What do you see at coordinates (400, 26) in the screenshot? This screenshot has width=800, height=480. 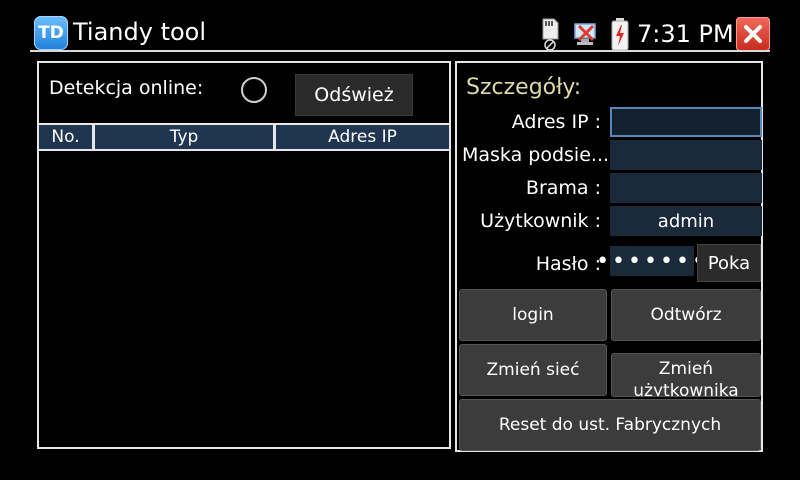 I see `title-bar: TD Tiandy tool 7:31 PM` at bounding box center [400, 26].